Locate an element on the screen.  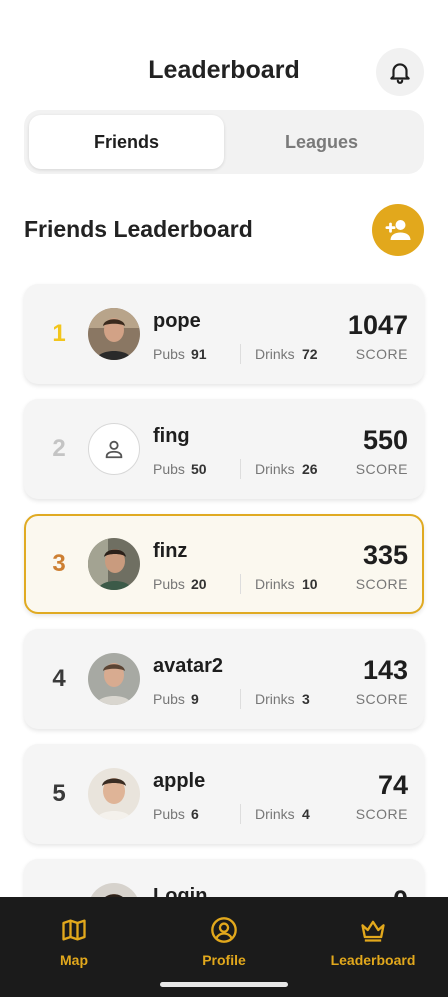
pubs-value: 6 is located at coordinates (195, 814).